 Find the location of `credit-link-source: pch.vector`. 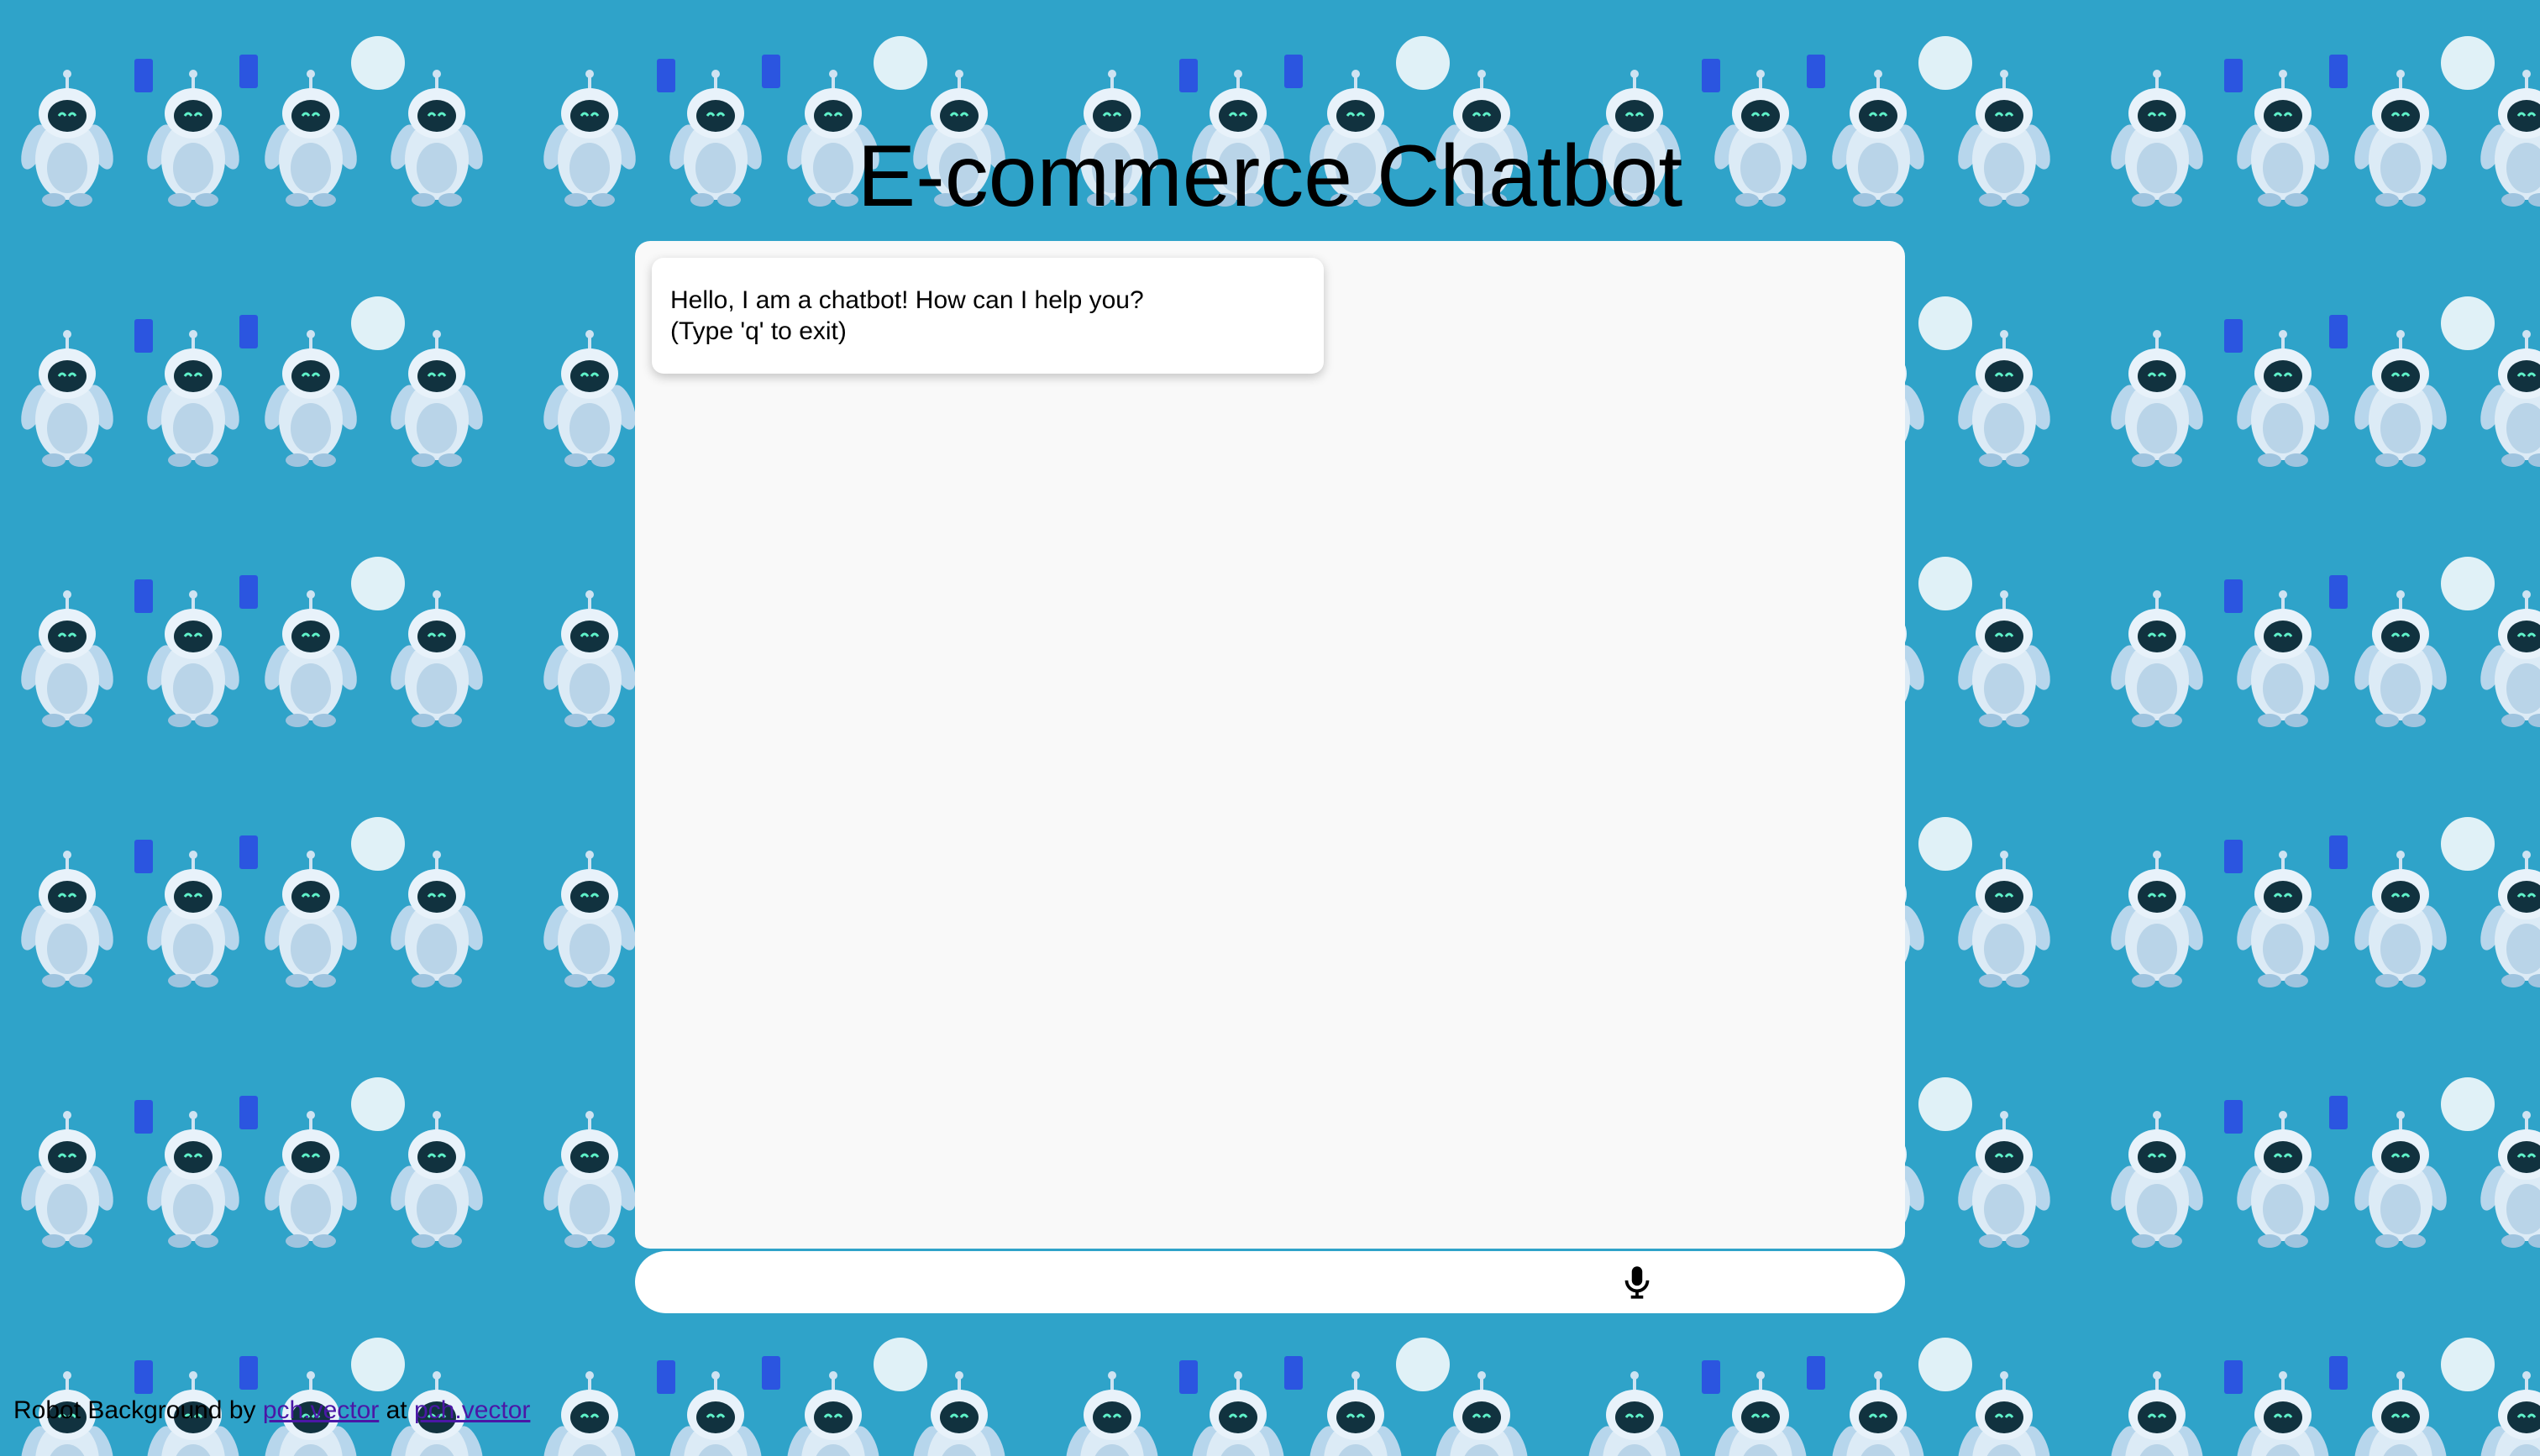

credit-link-source: pch.vector is located at coordinates (472, 1410).